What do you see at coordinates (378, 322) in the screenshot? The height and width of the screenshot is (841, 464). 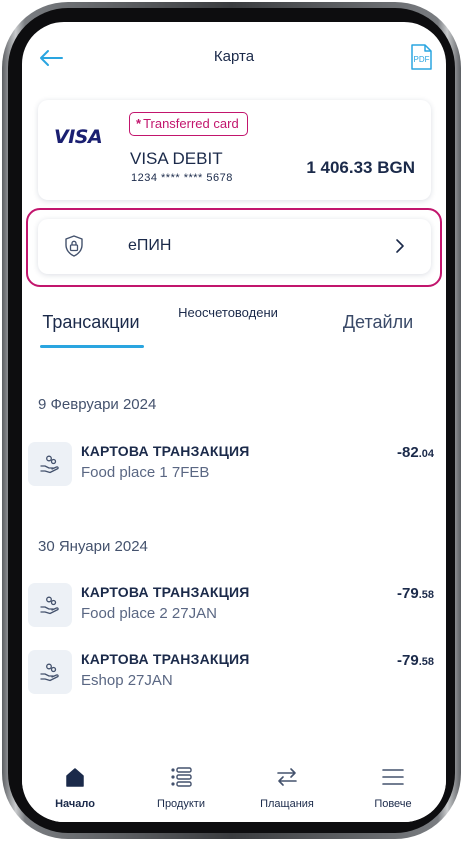 I see `tab-details: Детайли` at bounding box center [378, 322].